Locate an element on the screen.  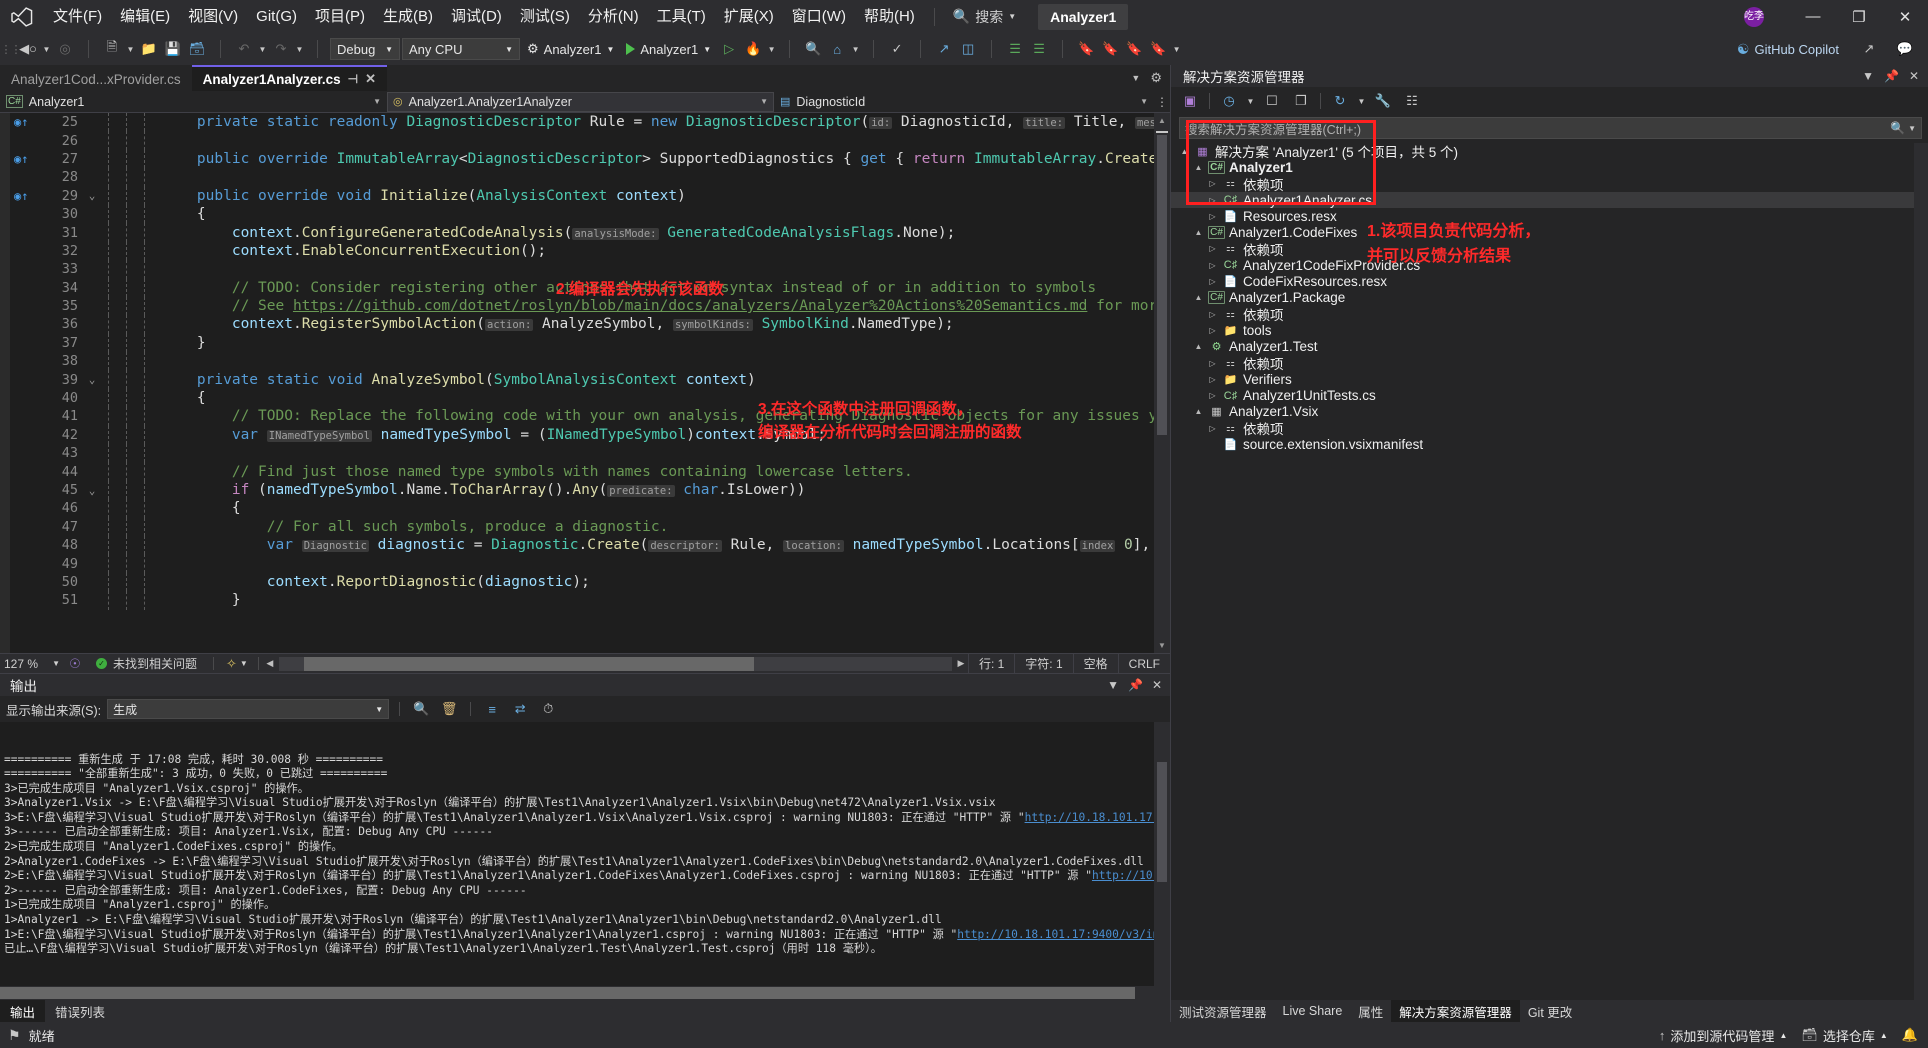
tab-error-list: 错误列表 is located at coordinates (80, 1011).